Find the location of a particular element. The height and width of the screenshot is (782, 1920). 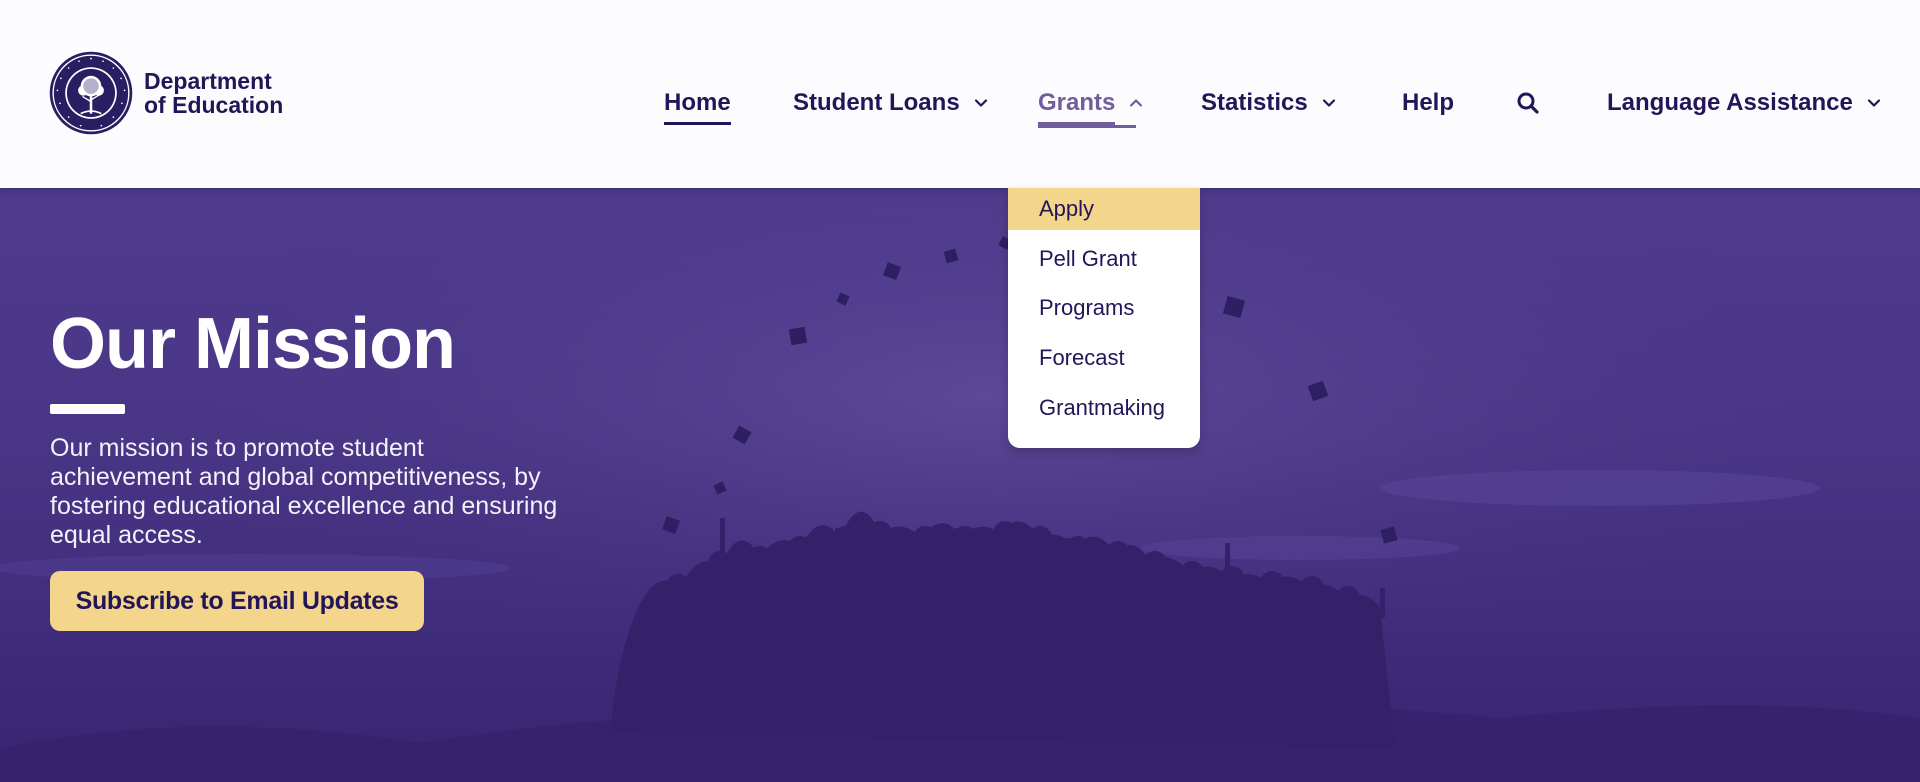

nav-help-label: Help is located at coordinates (1428, 102).